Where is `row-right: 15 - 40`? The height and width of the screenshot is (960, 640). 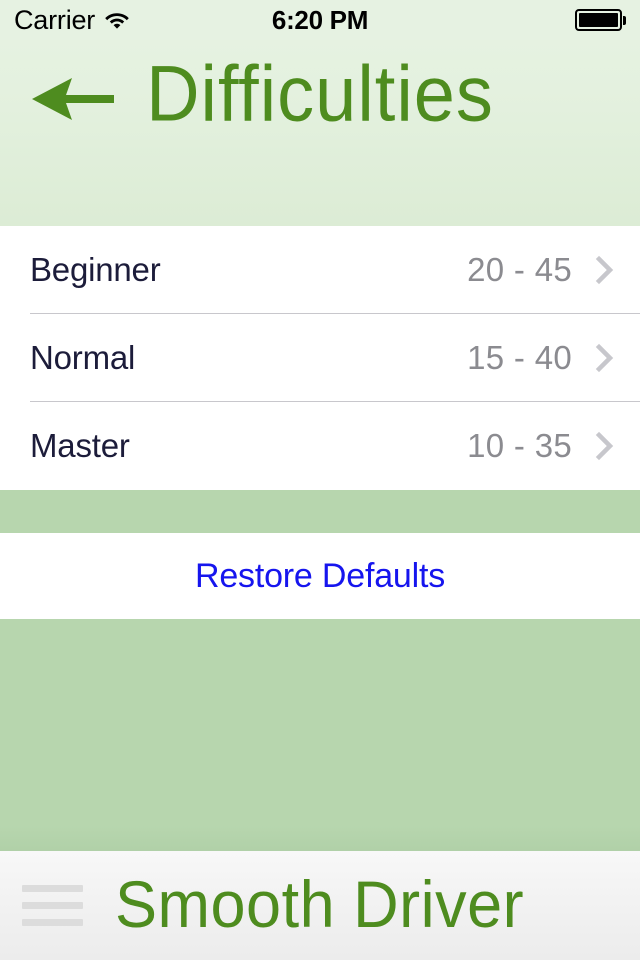 row-right: 15 - 40 is located at coordinates (553, 358).